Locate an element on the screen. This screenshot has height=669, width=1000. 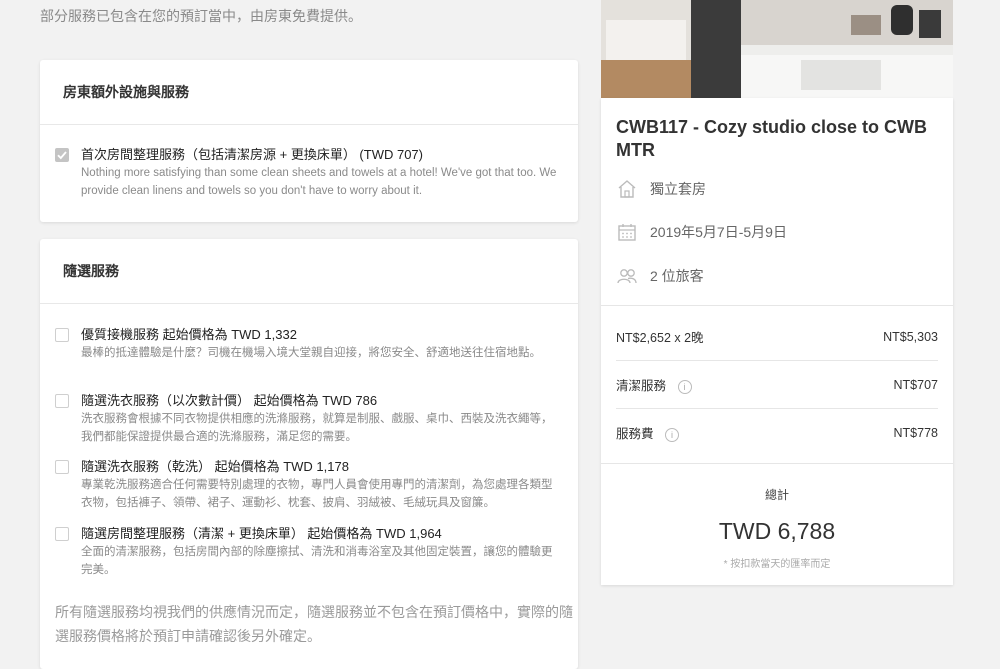
total-label: 總計 is located at coordinates (776, 495).